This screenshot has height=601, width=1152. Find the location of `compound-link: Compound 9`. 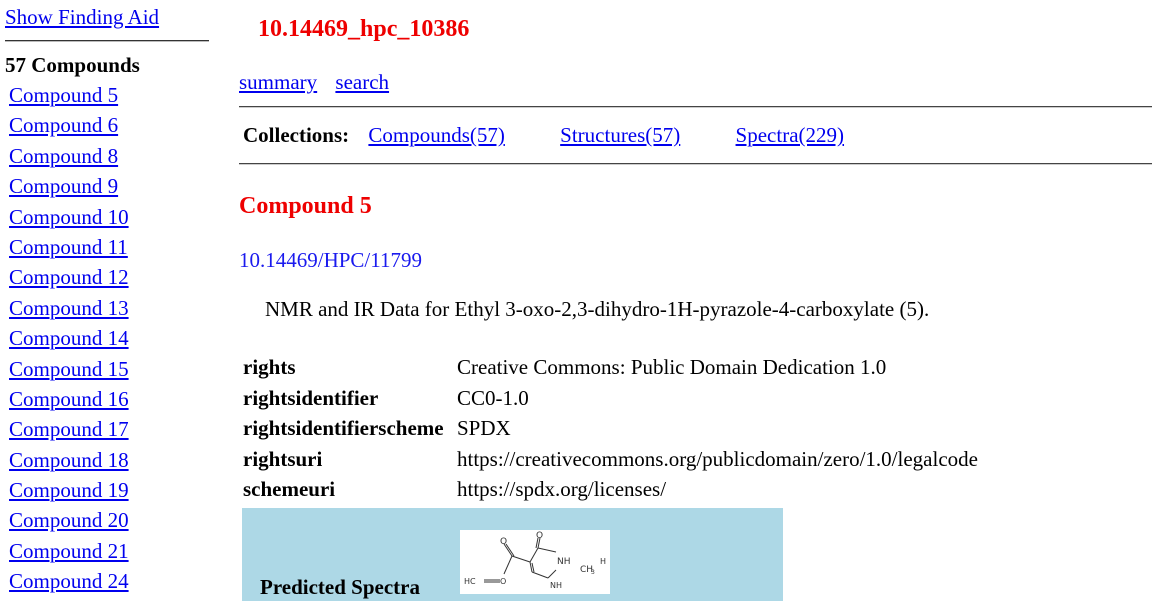

compound-link: Compound 9 is located at coordinates (63, 186).